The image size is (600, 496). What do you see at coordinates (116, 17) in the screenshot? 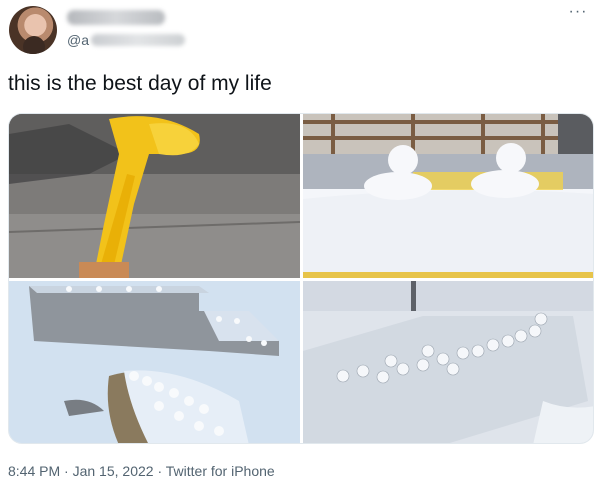
I see `display-name-redacted` at bounding box center [116, 17].